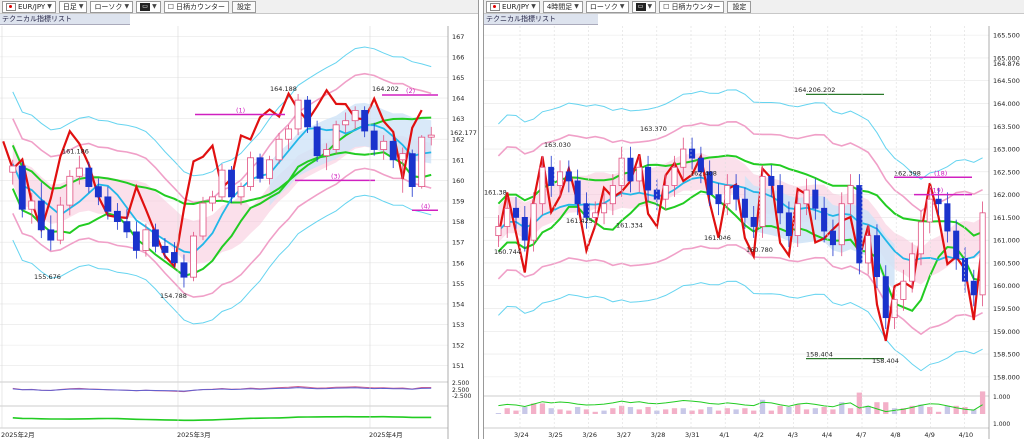 The image size is (1024, 439). What do you see at coordinates (458, 243) in the screenshot?
I see `left-y-tick-label: 157` at bounding box center [458, 243].